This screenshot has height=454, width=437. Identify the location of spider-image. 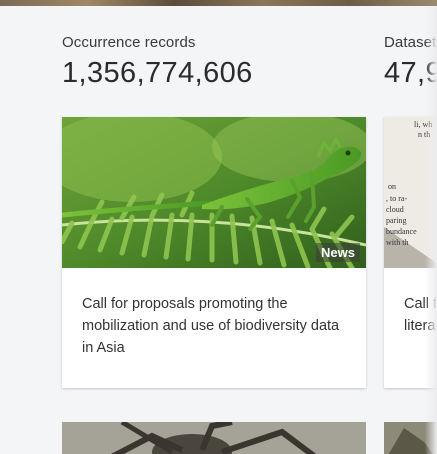
(214, 438).